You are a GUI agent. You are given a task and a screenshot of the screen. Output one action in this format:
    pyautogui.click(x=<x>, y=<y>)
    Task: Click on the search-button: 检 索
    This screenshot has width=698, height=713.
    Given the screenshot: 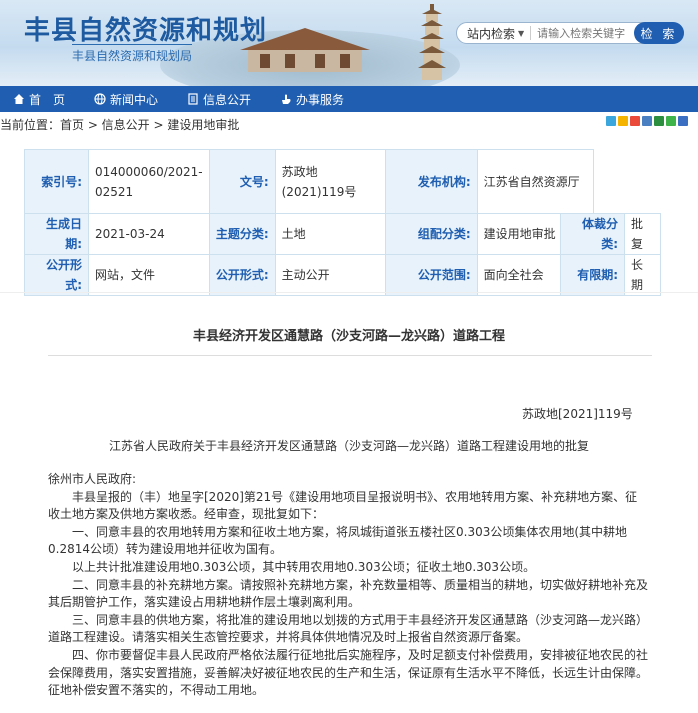 What is the action you would take?
    pyautogui.click(x=659, y=33)
    